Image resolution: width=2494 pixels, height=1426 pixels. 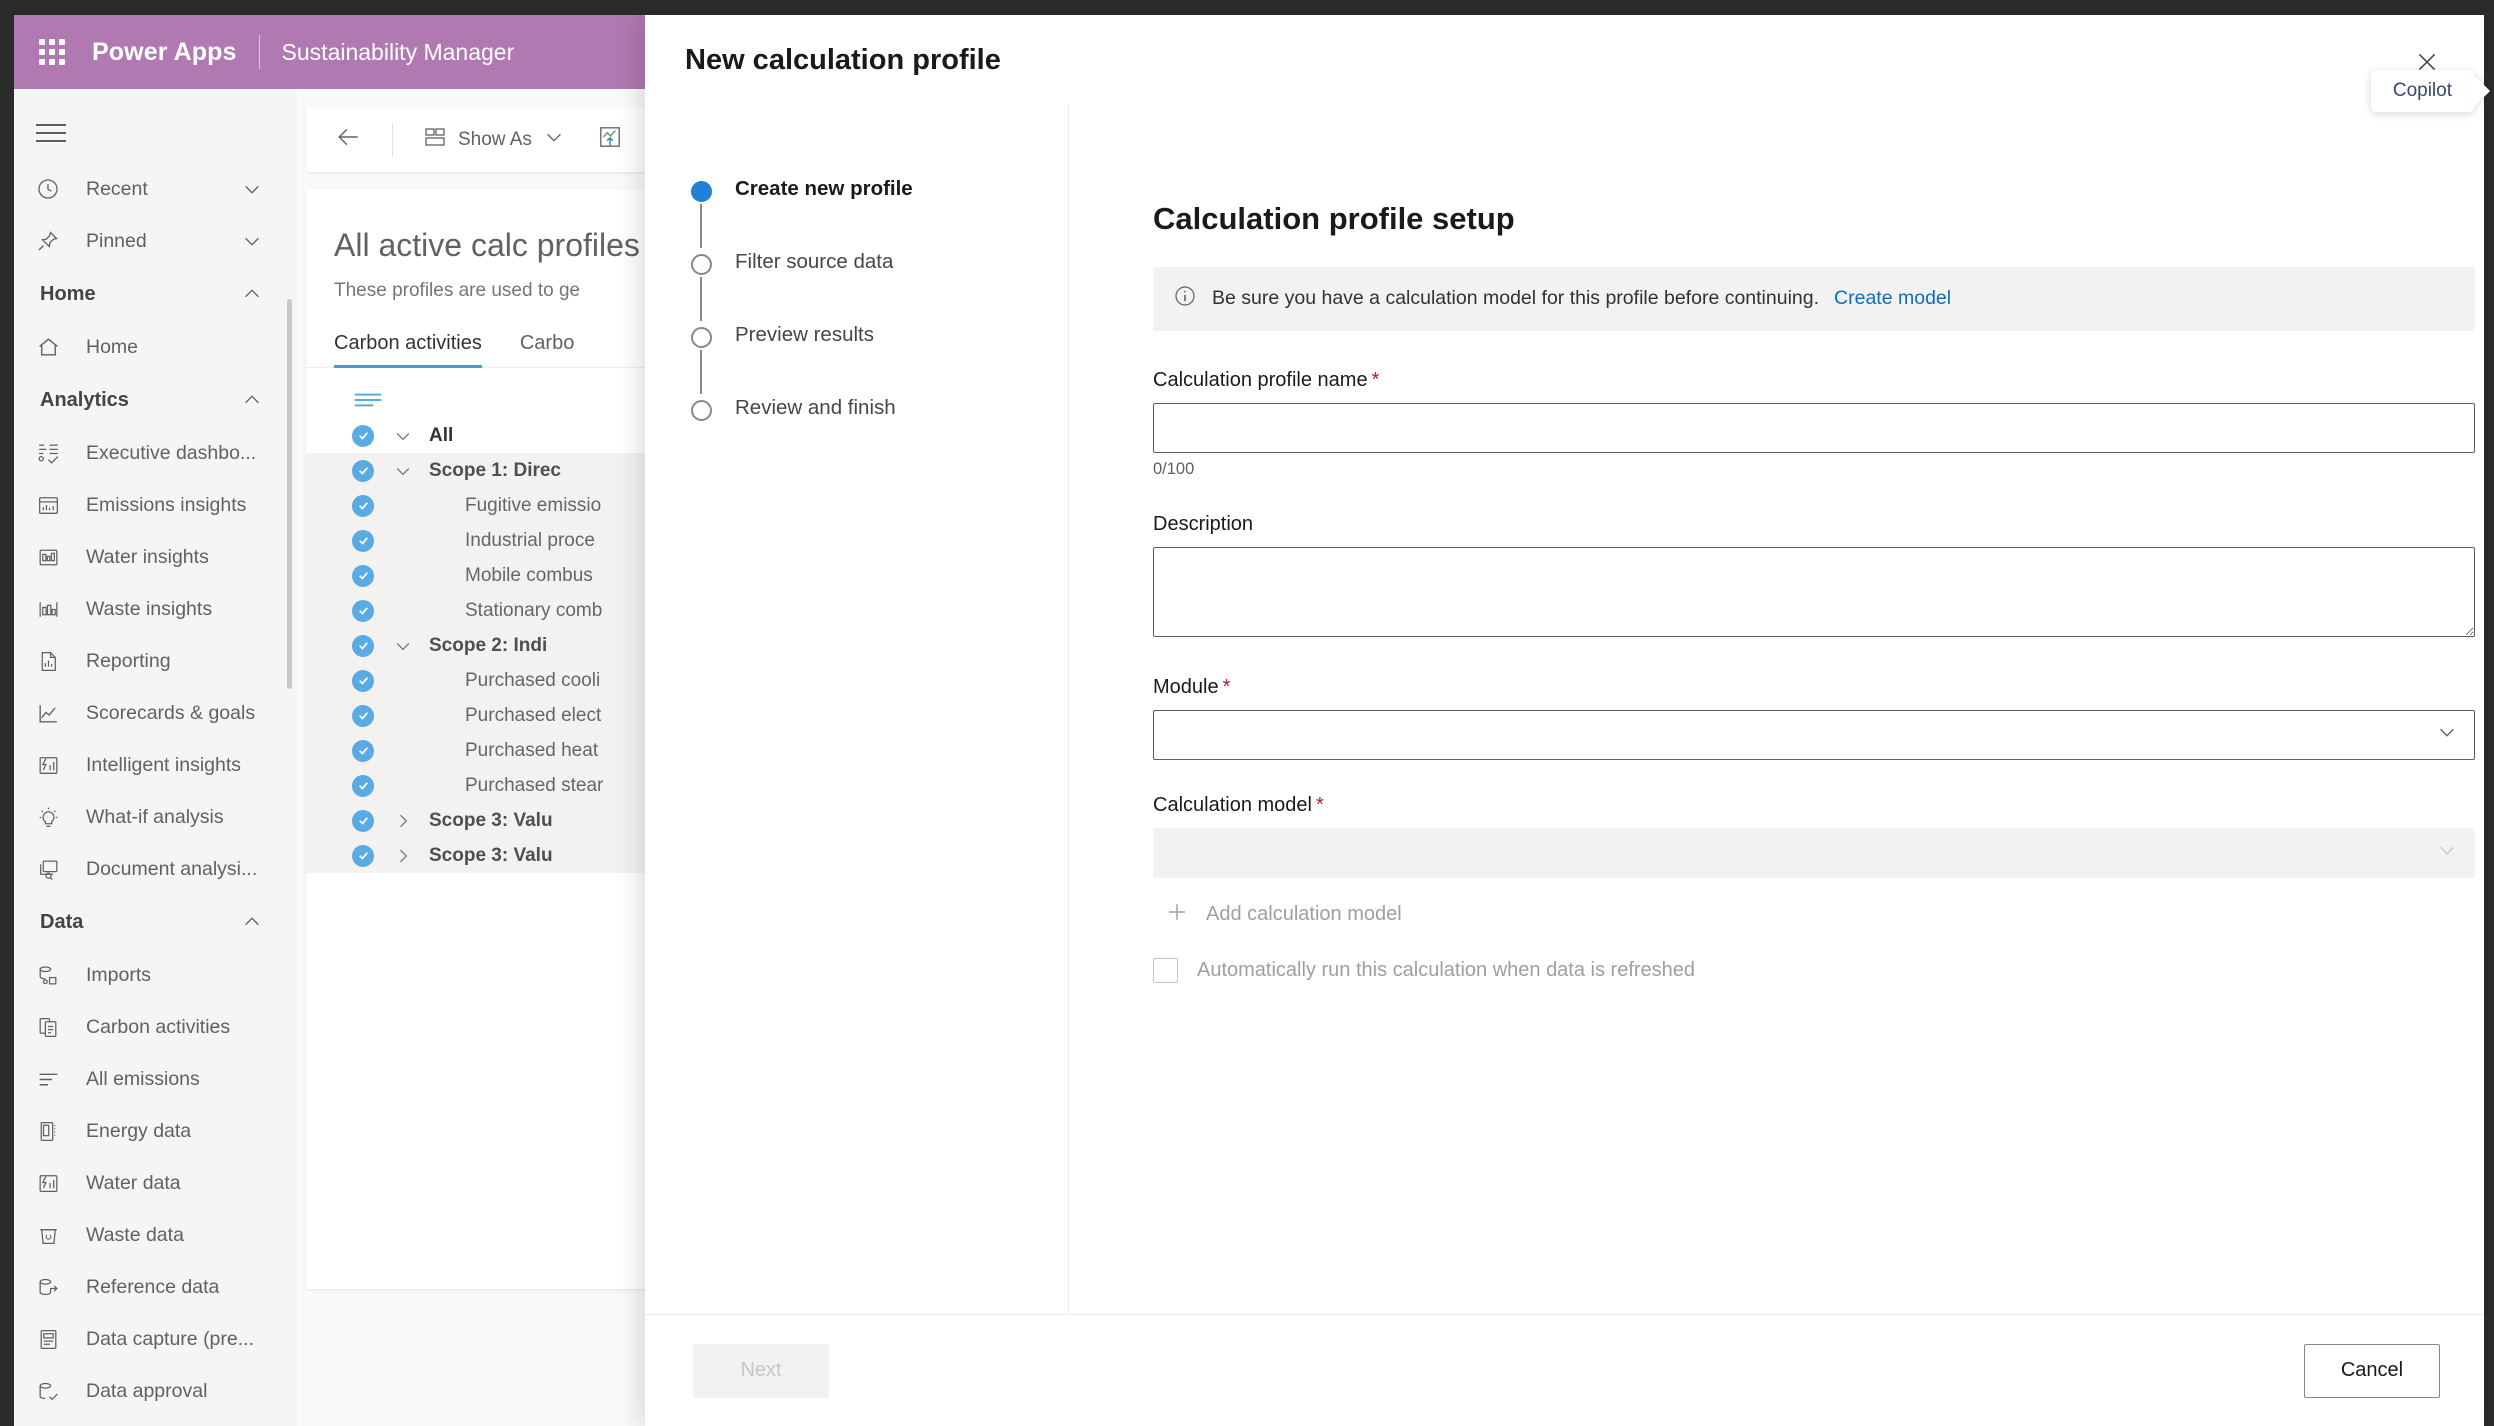 I want to click on brand-title: Power Apps, so click(x=164, y=52).